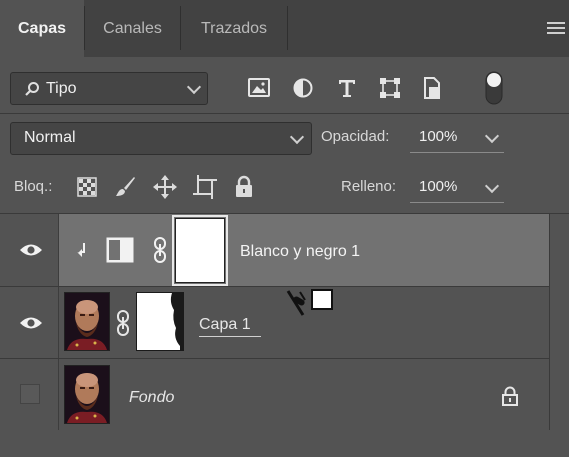  Describe the element at coordinates (369, 186) in the screenshot. I see `fill-label: Relleno:` at that location.